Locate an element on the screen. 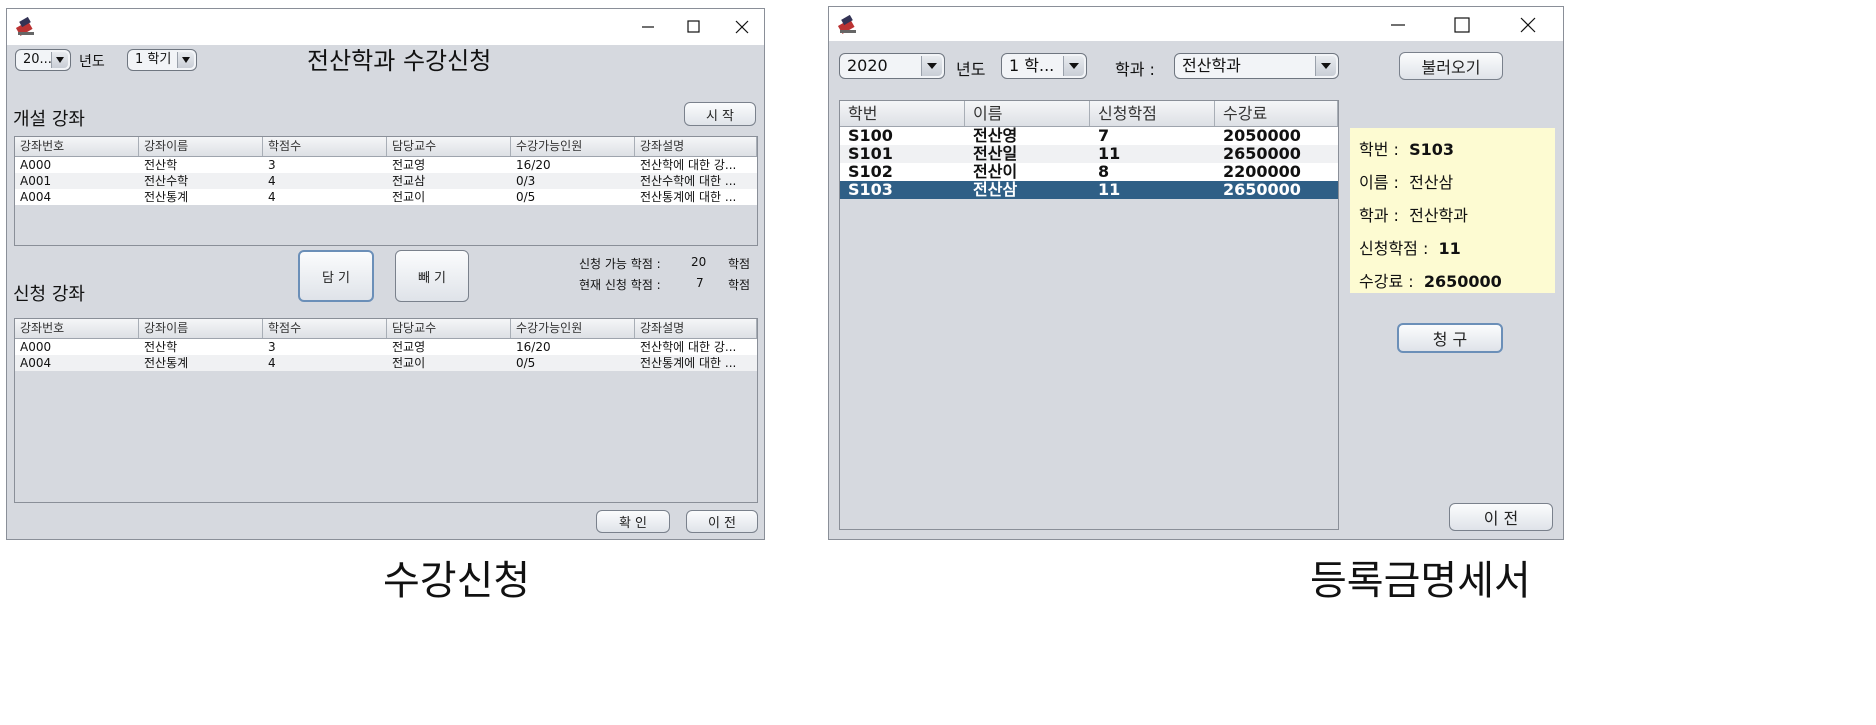 The width and height of the screenshot is (1876, 725). remove-button: 빼 기 is located at coordinates (432, 276).